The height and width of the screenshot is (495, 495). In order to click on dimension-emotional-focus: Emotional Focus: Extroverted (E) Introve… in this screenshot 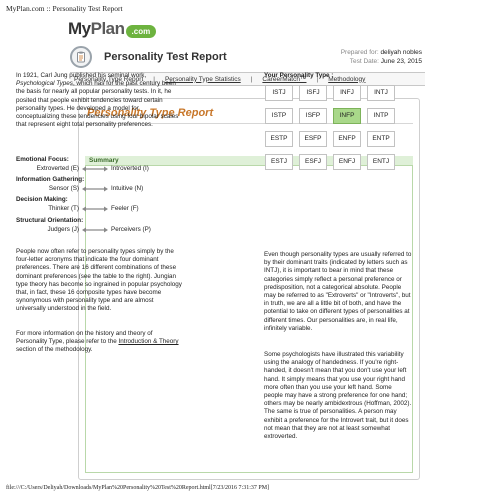, I will do `click(98, 164)`.